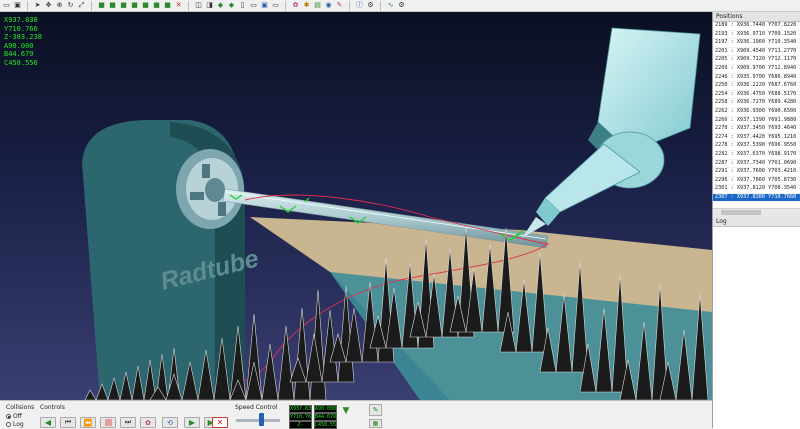 This screenshot has height=429, width=800. Describe the element at coordinates (6, 5) in the screenshot. I see `open-file-icon: ▭` at that location.